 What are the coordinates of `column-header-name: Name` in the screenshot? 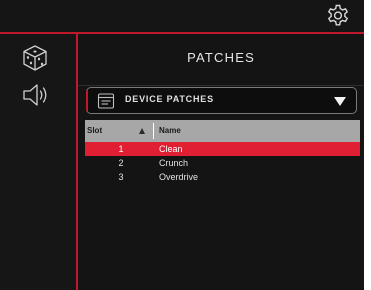 It's located at (257, 131).